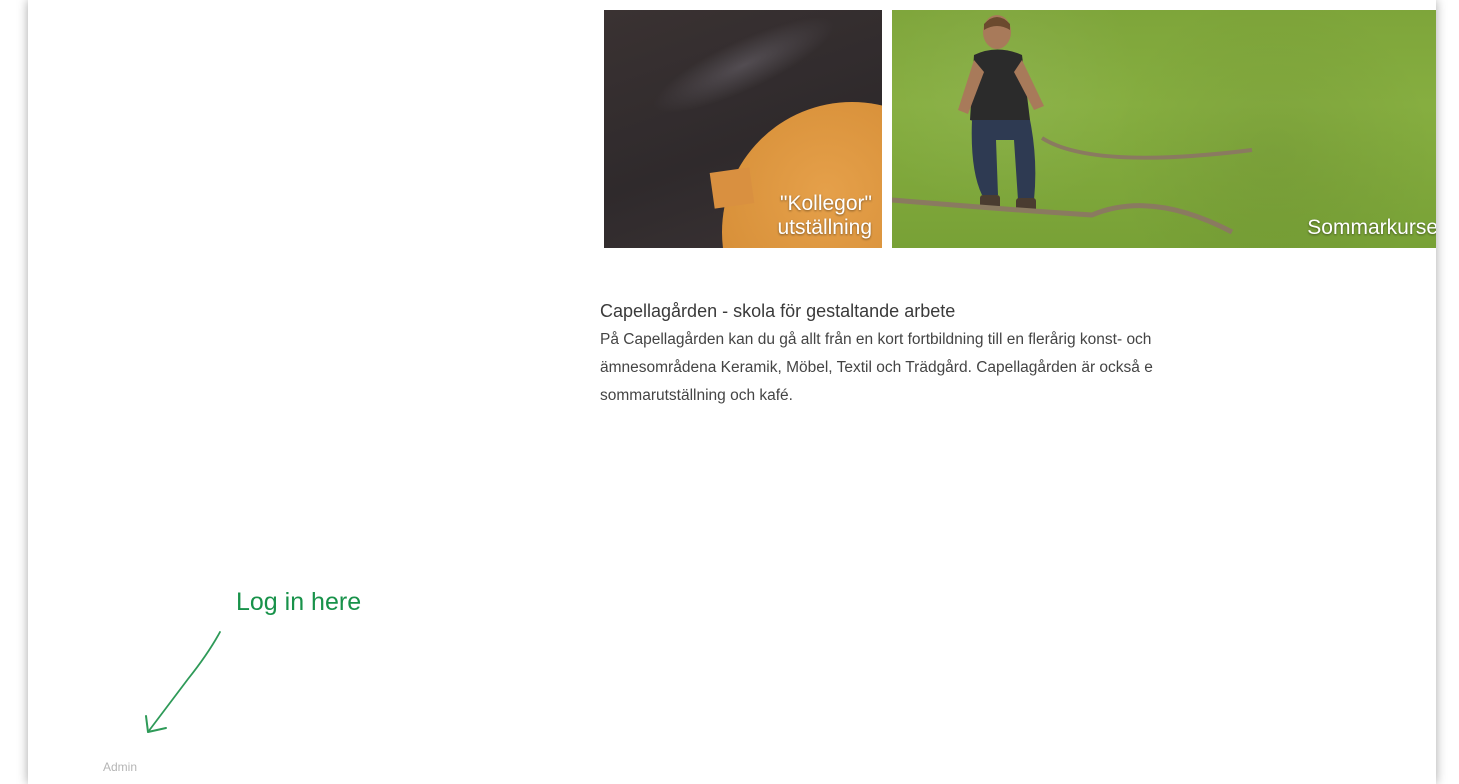 This screenshot has width=1459, height=784. Describe the element at coordinates (1164, 129) in the screenshot. I see `summer-courses-tile: Sommarkurse` at that location.